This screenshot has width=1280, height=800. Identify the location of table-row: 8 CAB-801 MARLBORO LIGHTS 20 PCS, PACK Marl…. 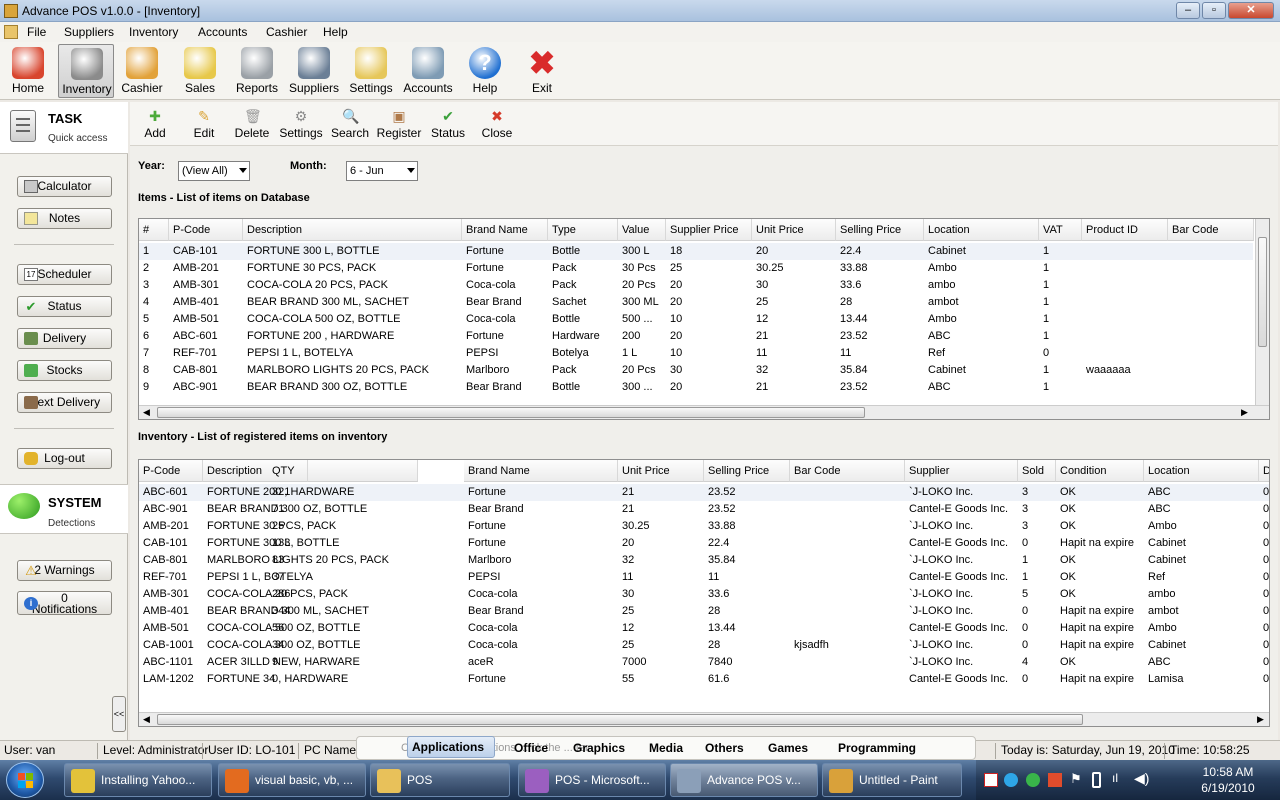
(696, 370).